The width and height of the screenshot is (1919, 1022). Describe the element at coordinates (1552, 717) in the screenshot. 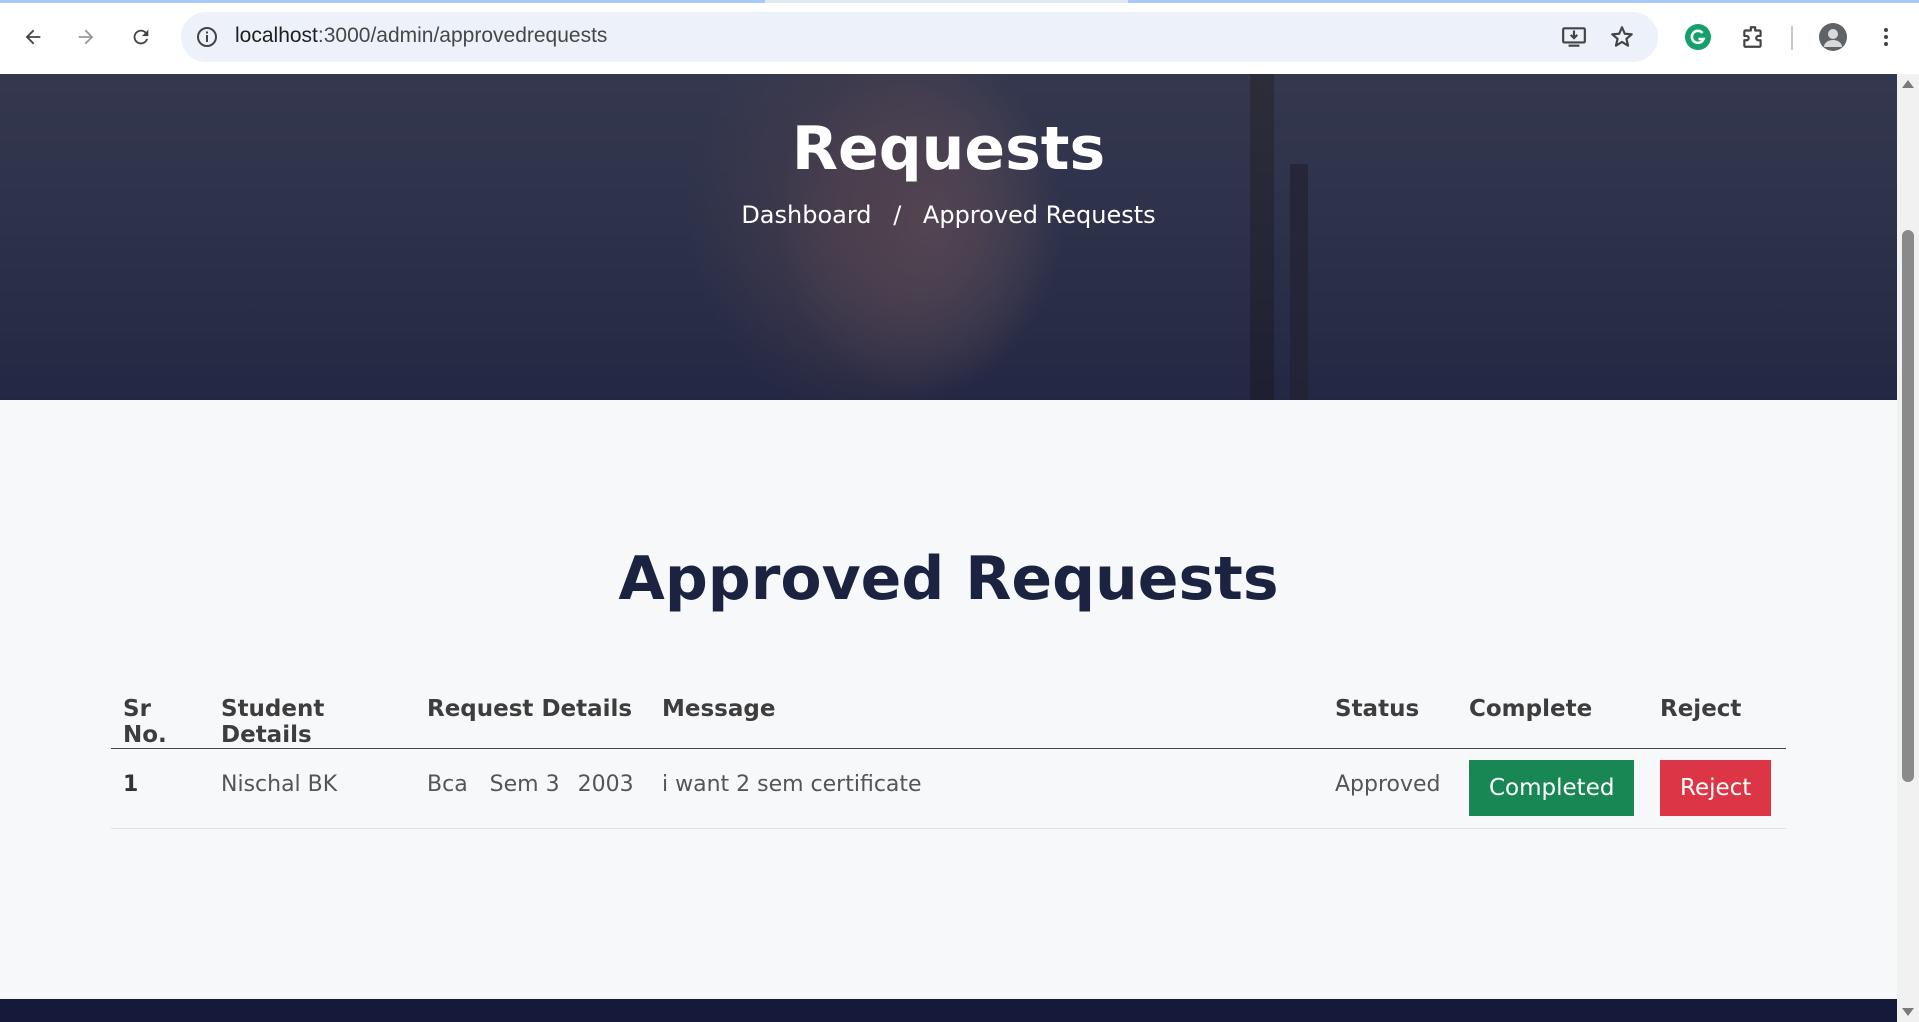

I see `header-complete: Complete` at that location.